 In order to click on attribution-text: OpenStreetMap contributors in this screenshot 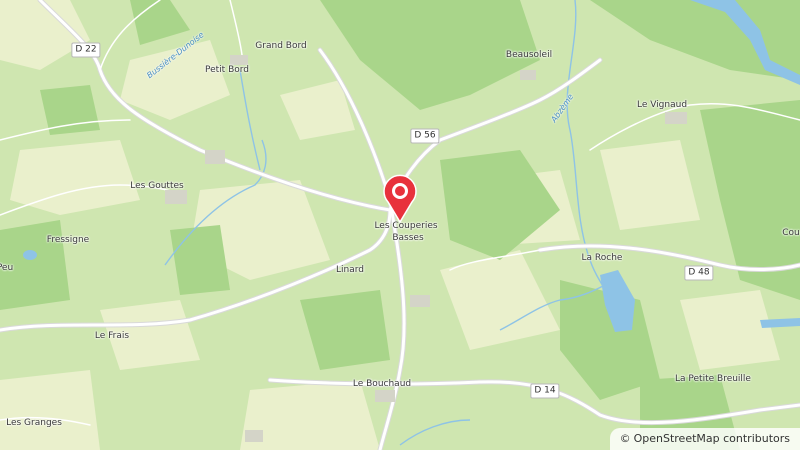, I will do `click(711, 438)`.